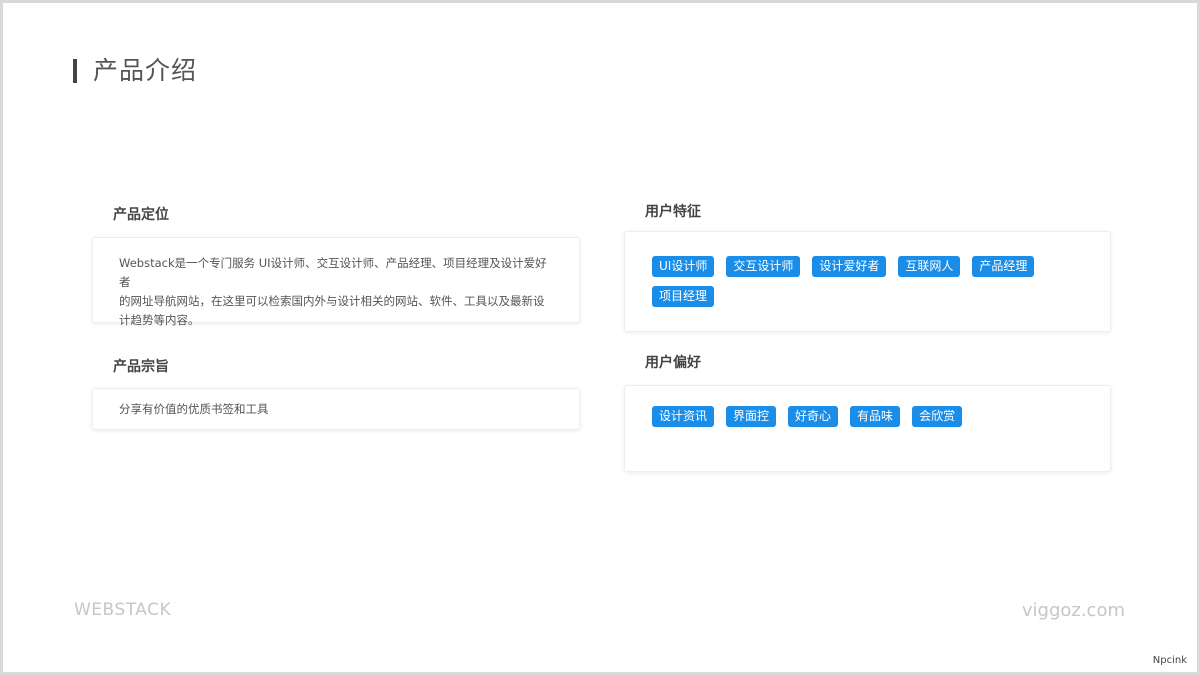 Image resolution: width=1200 pixels, height=675 pixels. I want to click on trait-tag: UI设计师, so click(683, 266).